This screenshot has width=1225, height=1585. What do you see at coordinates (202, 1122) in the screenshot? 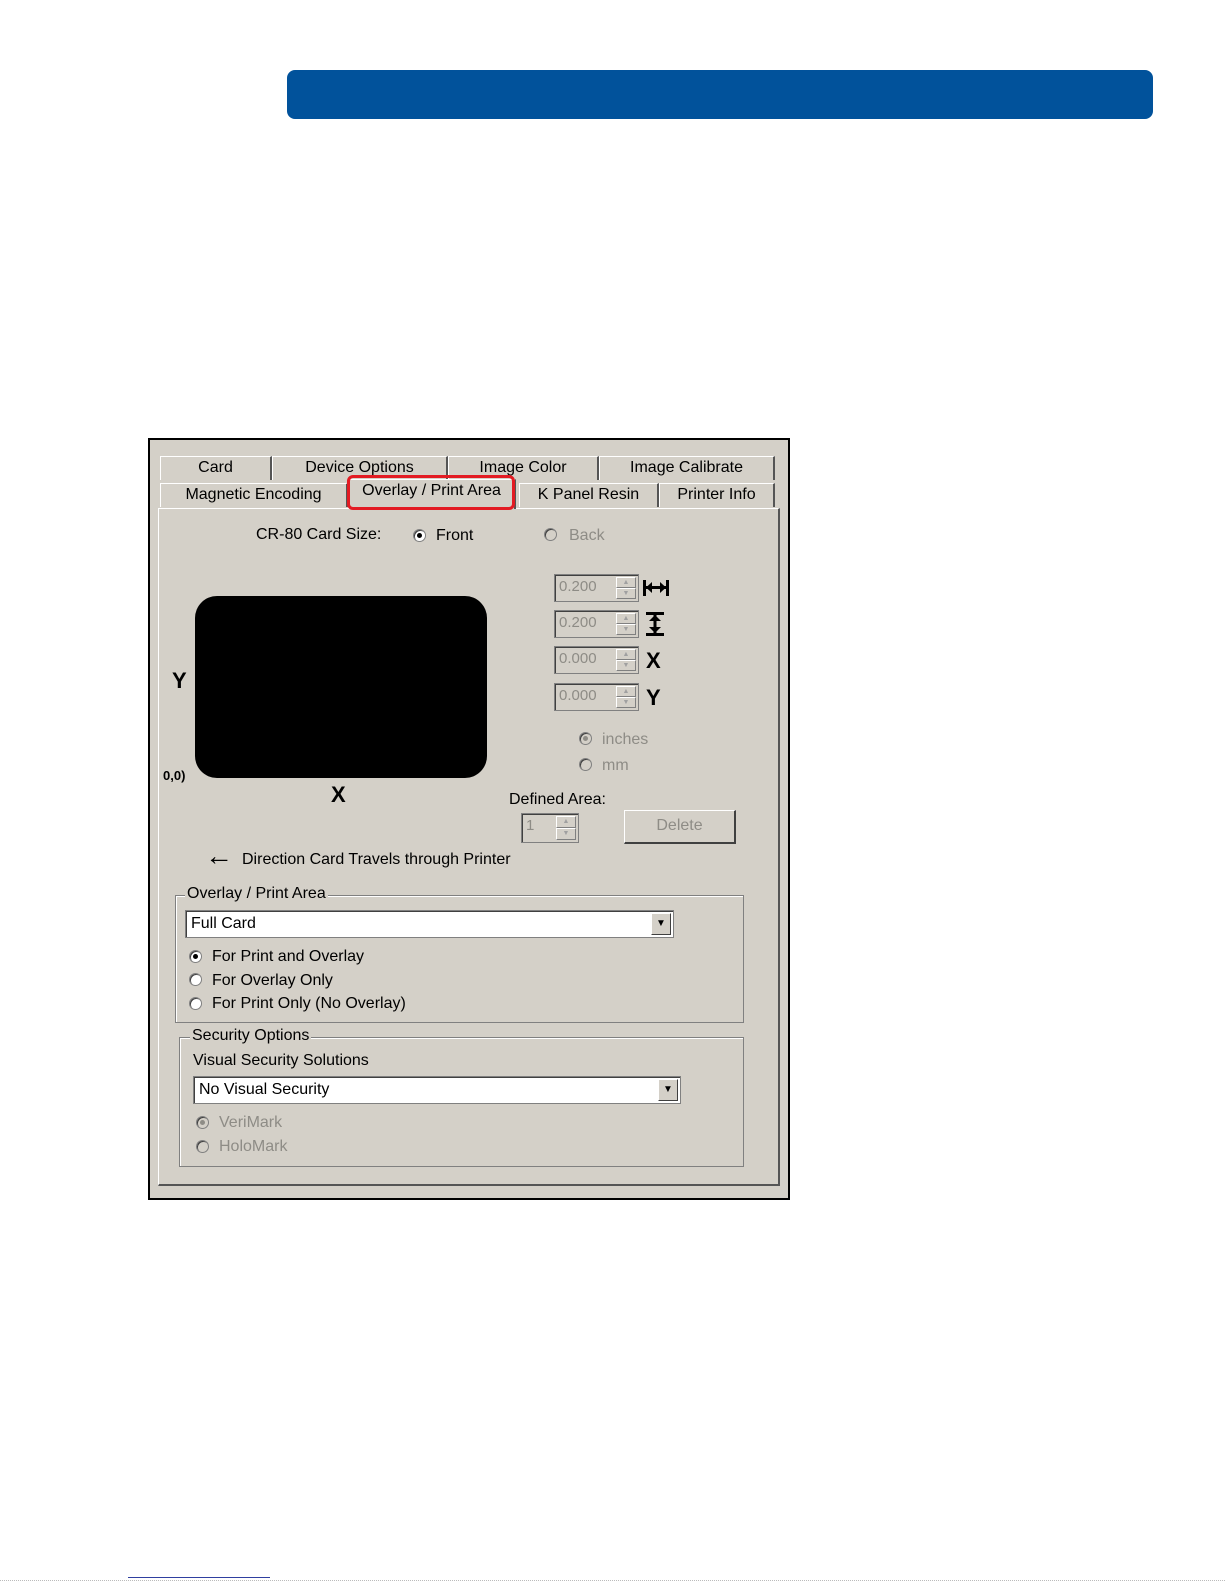
I see `verimark-radio` at bounding box center [202, 1122].